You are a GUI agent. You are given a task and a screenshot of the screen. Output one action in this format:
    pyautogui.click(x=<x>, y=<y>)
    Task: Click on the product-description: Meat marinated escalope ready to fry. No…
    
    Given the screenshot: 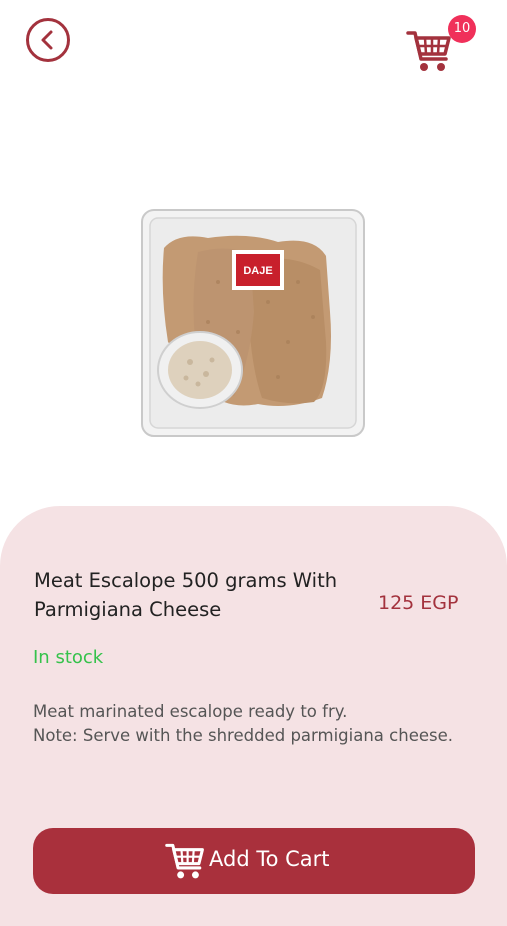 What is the action you would take?
    pyautogui.click(x=243, y=723)
    